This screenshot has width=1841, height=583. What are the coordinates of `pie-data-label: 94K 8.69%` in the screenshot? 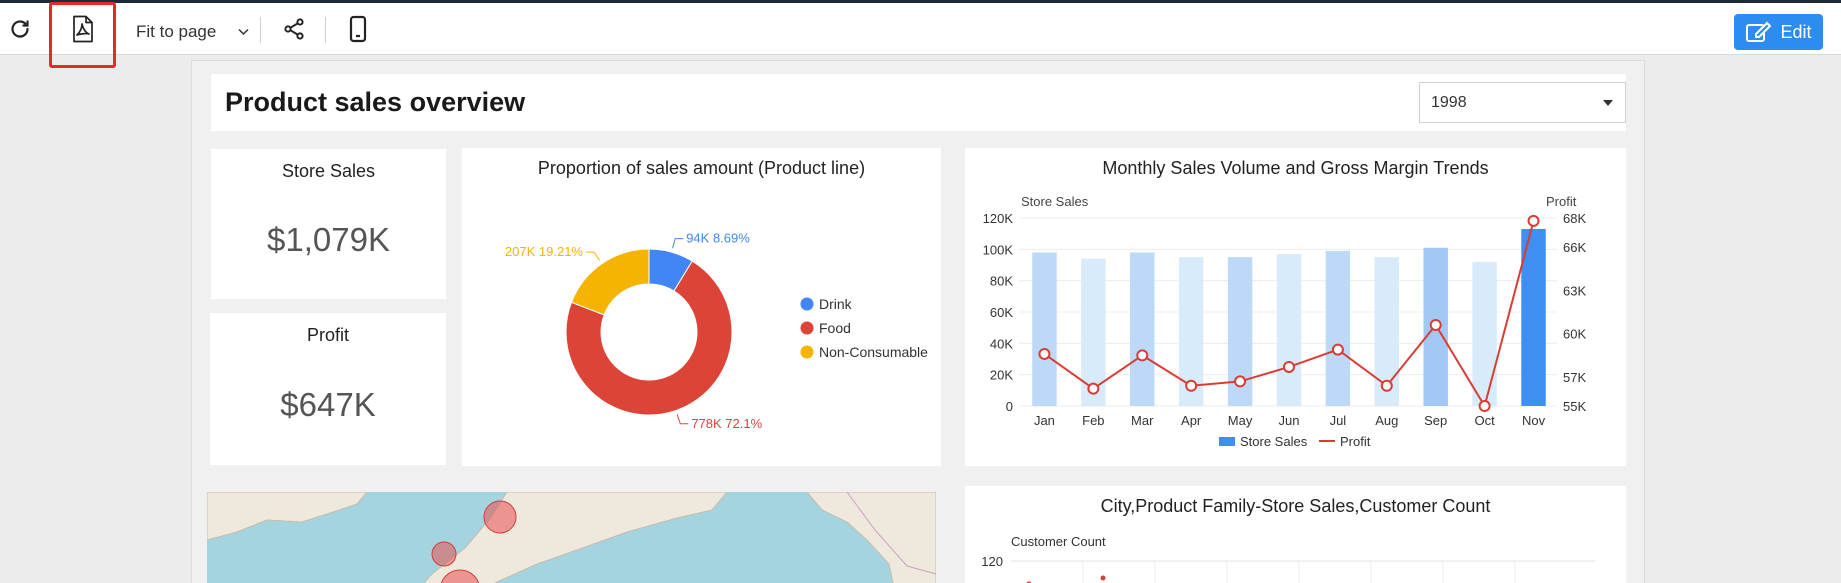 It's located at (718, 238).